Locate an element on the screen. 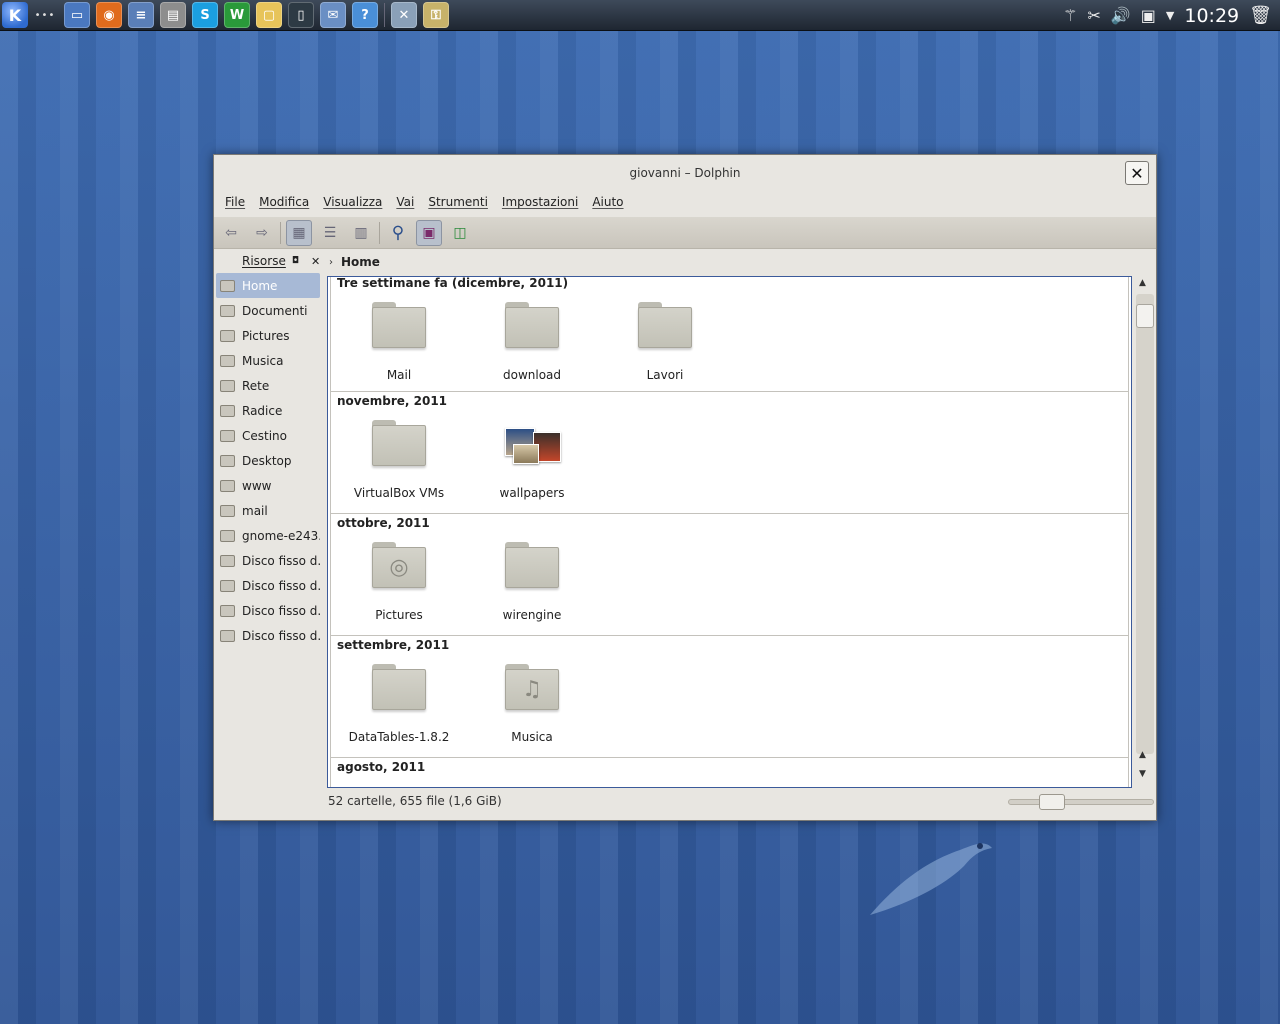 Image resolution: width=1280 pixels, height=1024 pixels. file-item: DataTables-1.8.2 is located at coordinates (399, 706).